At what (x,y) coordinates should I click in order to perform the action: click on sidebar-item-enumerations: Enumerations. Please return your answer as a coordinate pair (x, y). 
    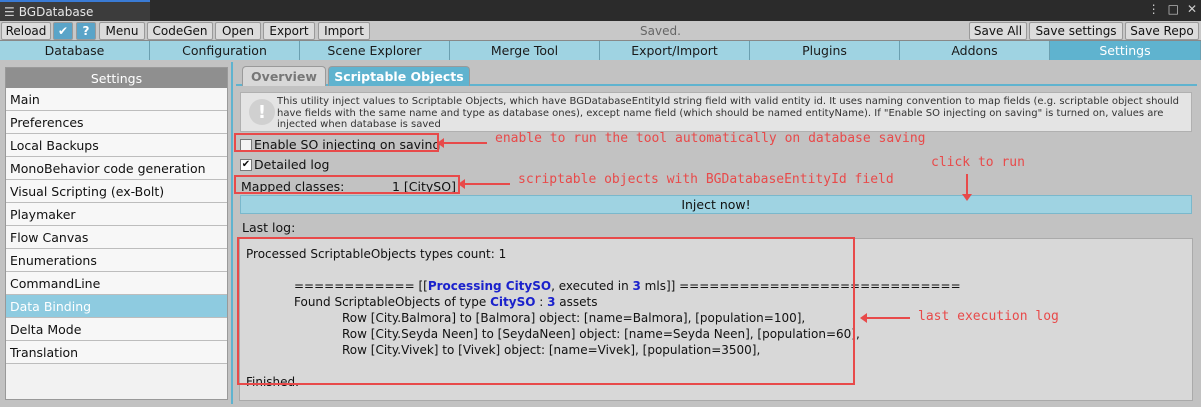
    Looking at the image, I should click on (116, 260).